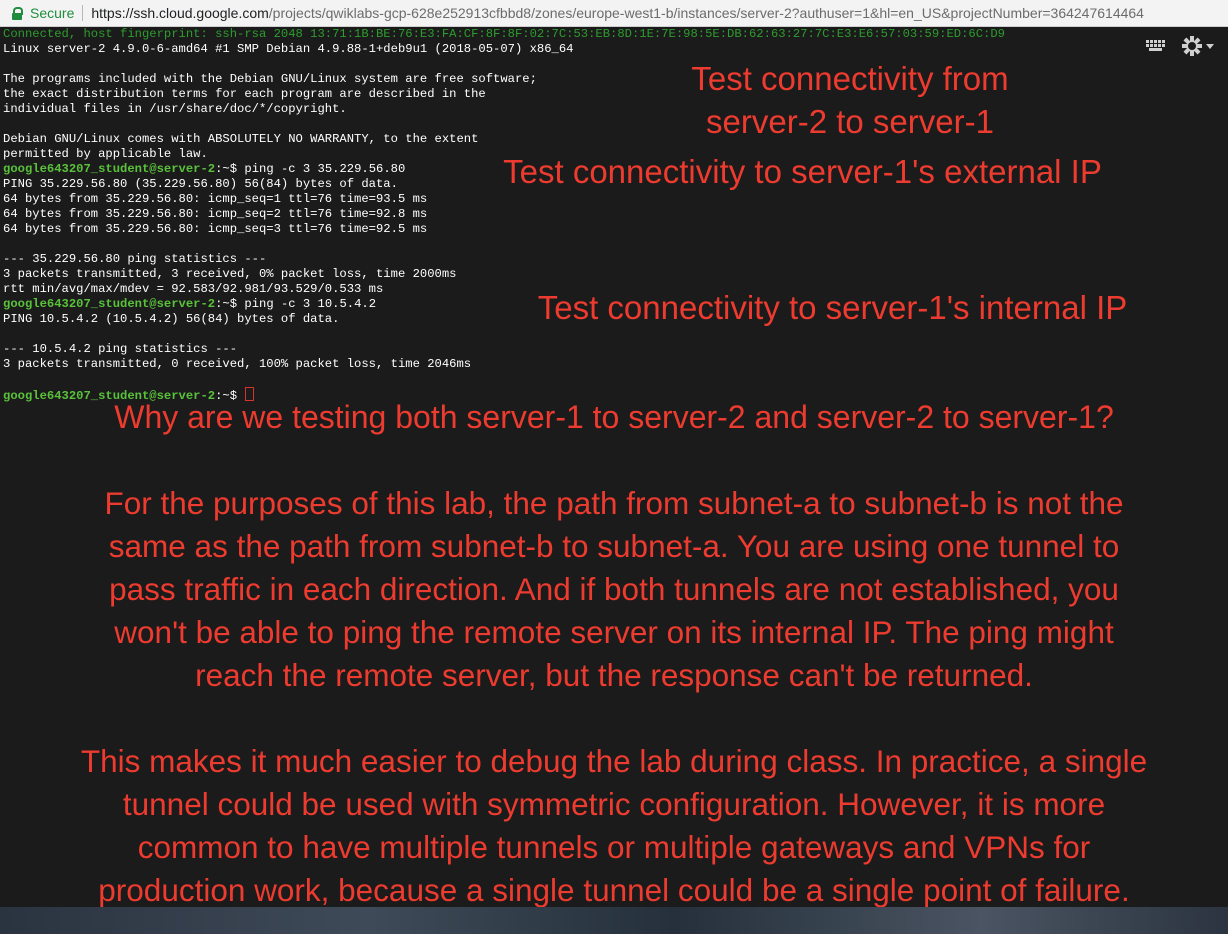 This screenshot has width=1228, height=934. Describe the element at coordinates (105, 154) in the screenshot. I see `motd-line: permitted by applicable law.` at that location.